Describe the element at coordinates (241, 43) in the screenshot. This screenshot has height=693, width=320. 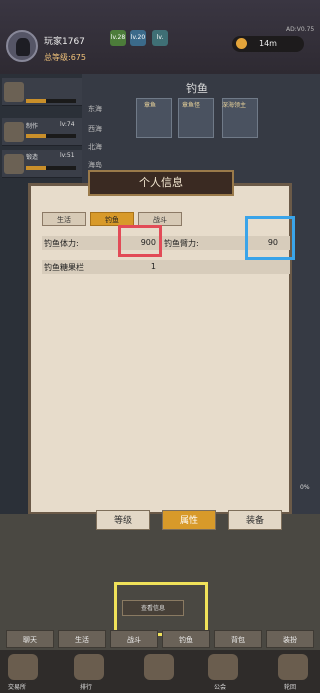
I see `coin-icon` at that location.